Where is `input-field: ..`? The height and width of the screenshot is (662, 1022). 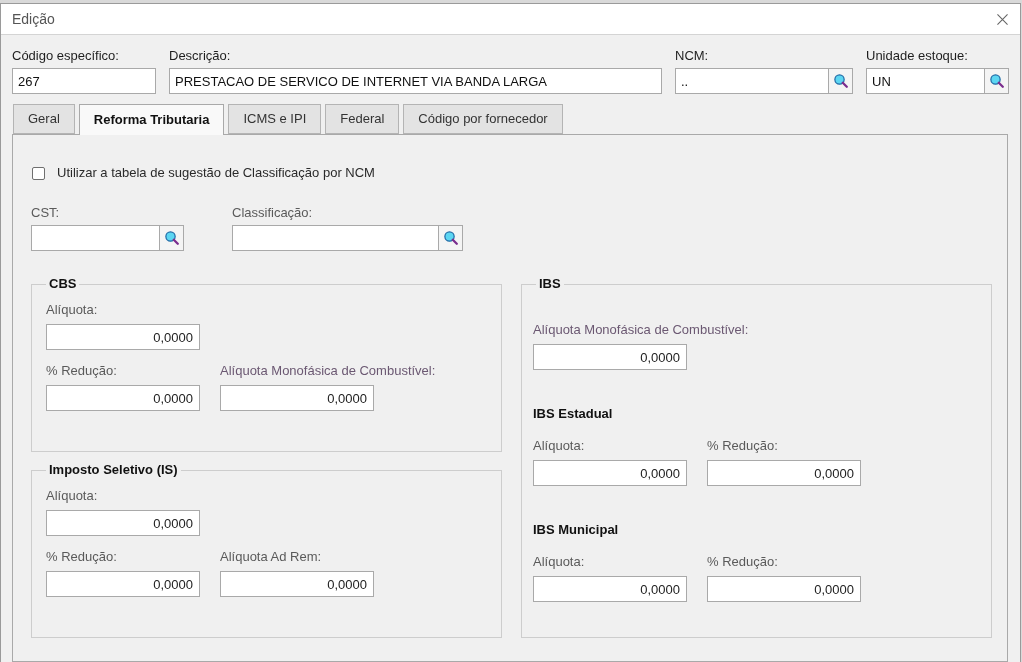
input-field: .. is located at coordinates (752, 81).